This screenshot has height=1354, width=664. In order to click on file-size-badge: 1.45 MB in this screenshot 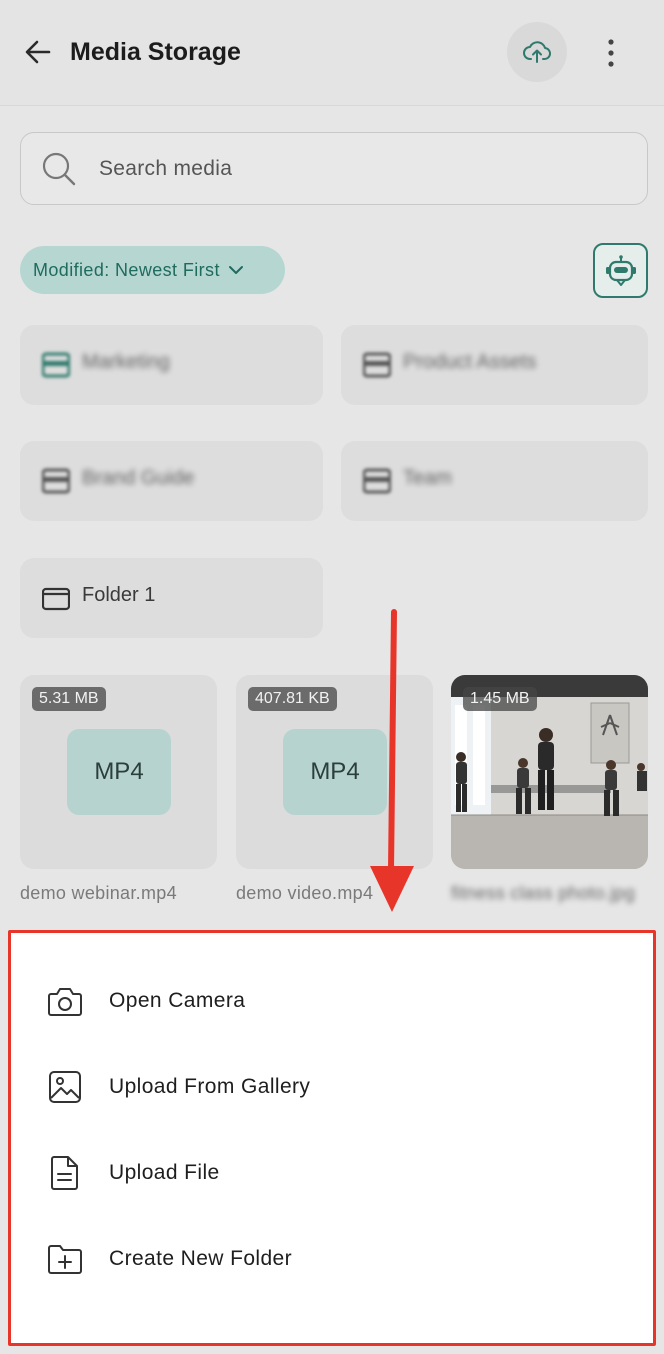, I will do `click(500, 699)`.